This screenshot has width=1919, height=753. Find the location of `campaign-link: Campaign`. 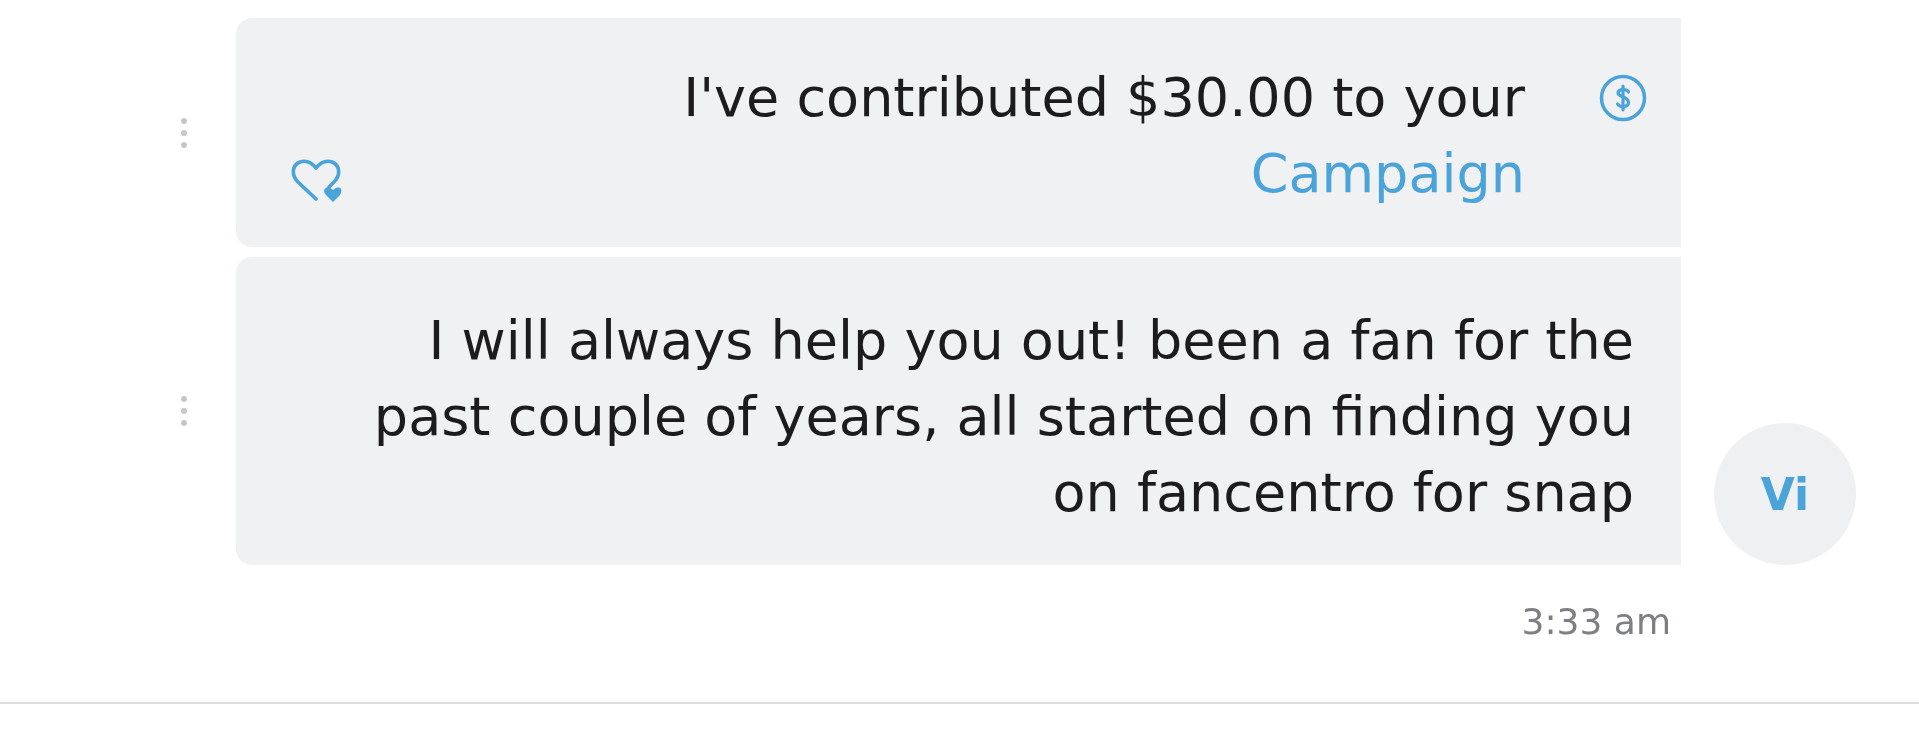

campaign-link: Campaign is located at coordinates (1387, 174).